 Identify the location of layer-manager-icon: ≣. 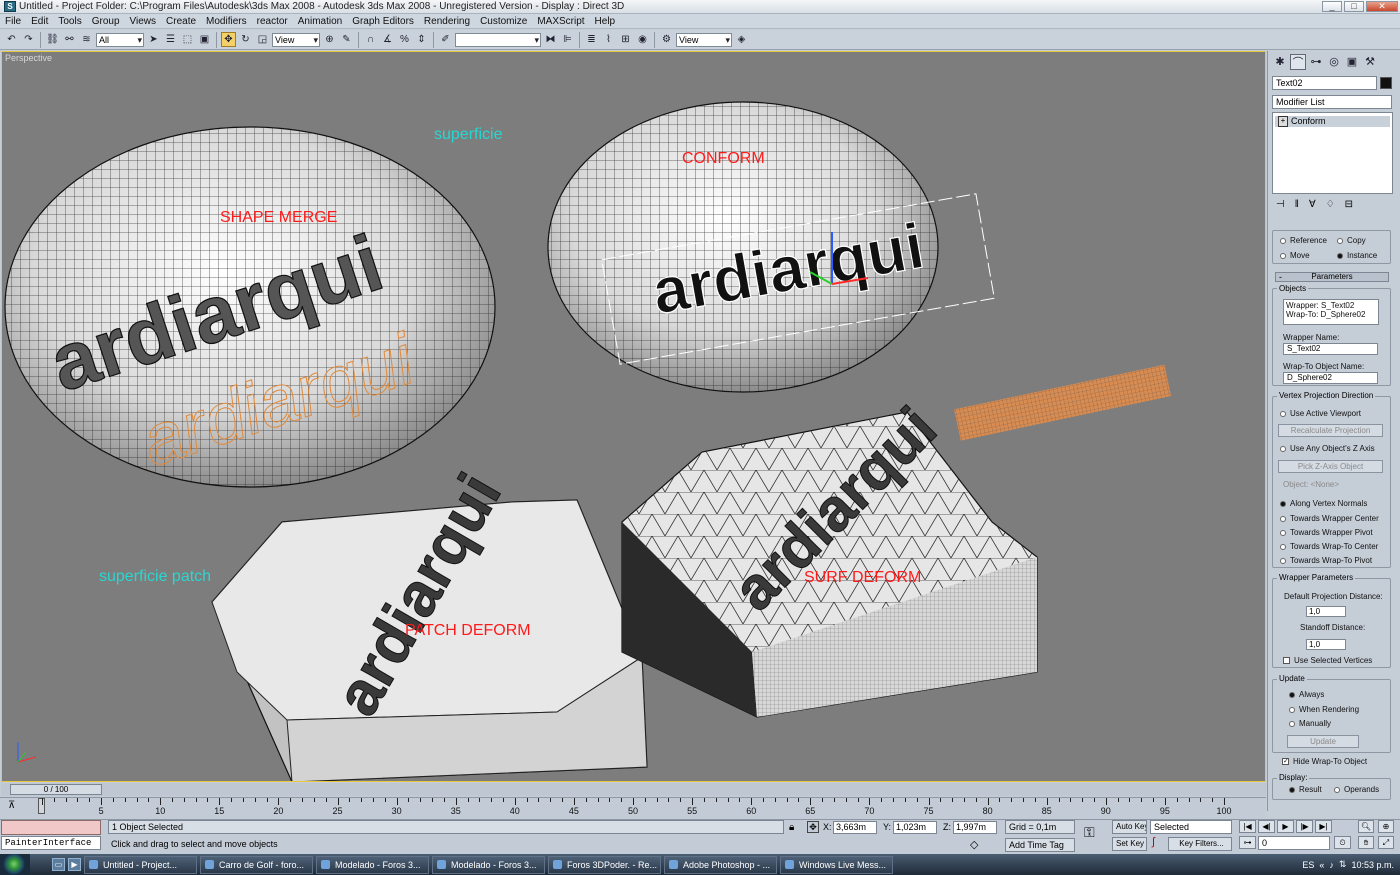
(591, 39).